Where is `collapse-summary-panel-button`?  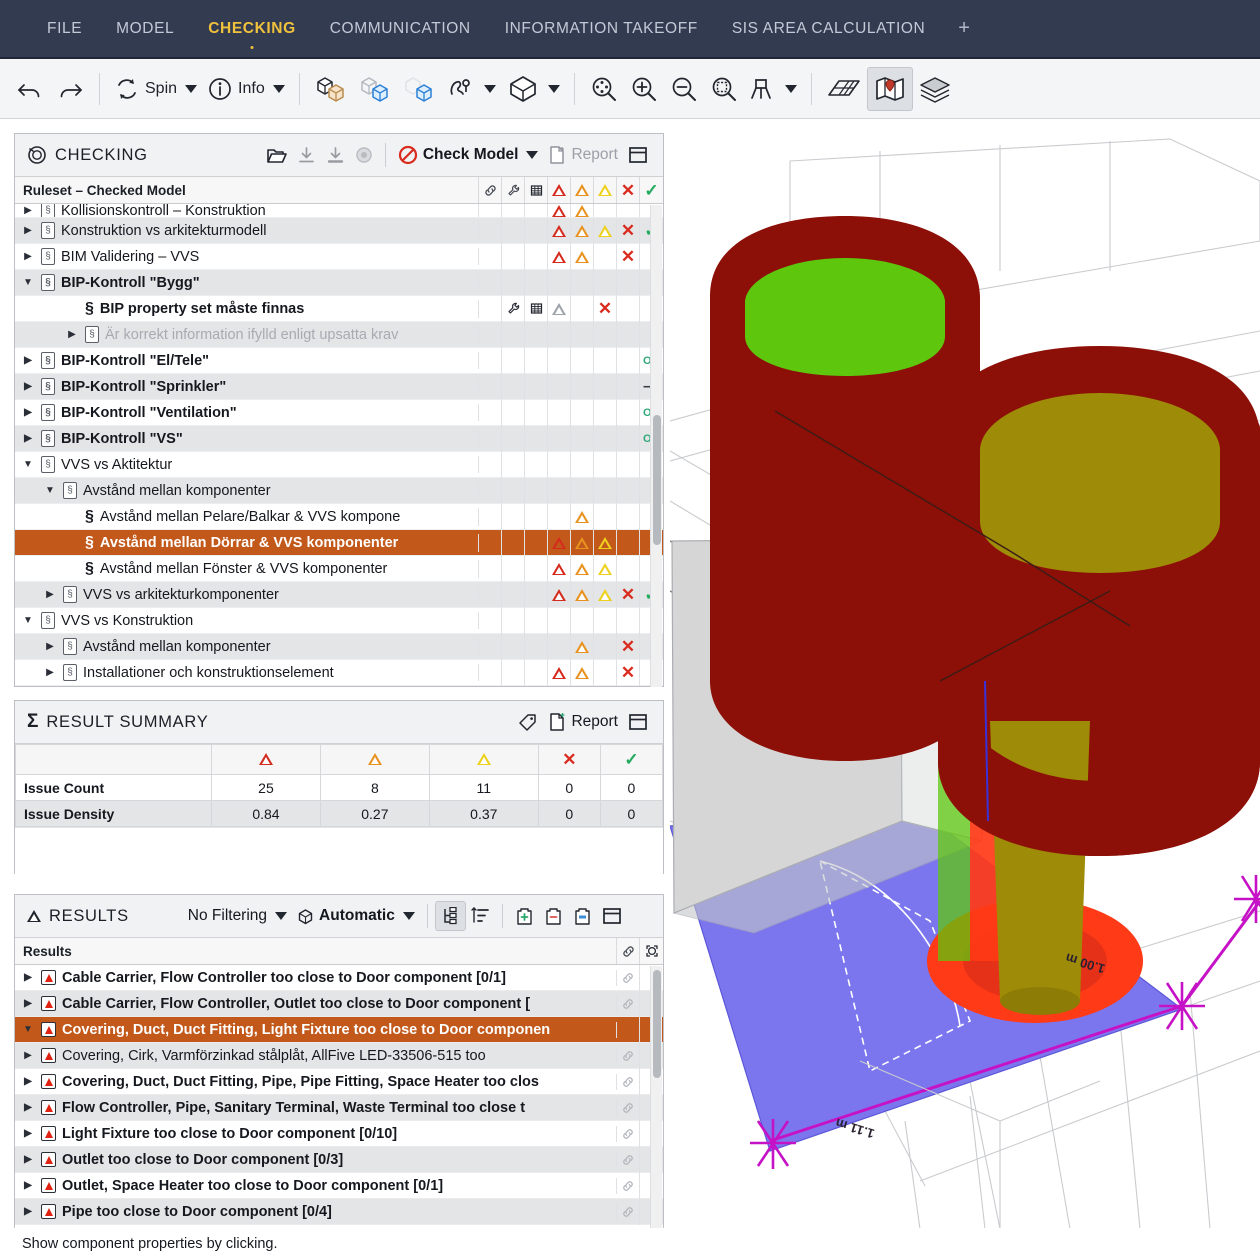
collapse-summary-panel-button is located at coordinates (638, 722).